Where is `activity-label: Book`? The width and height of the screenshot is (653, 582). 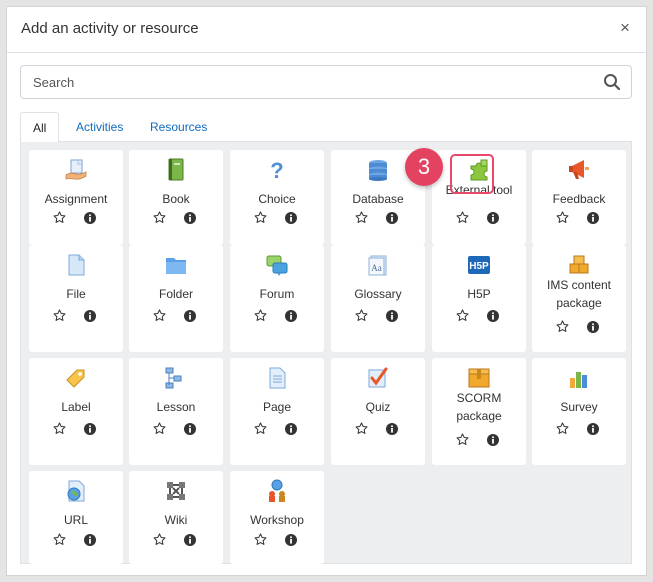
activity-label: Book is located at coordinates (176, 199).